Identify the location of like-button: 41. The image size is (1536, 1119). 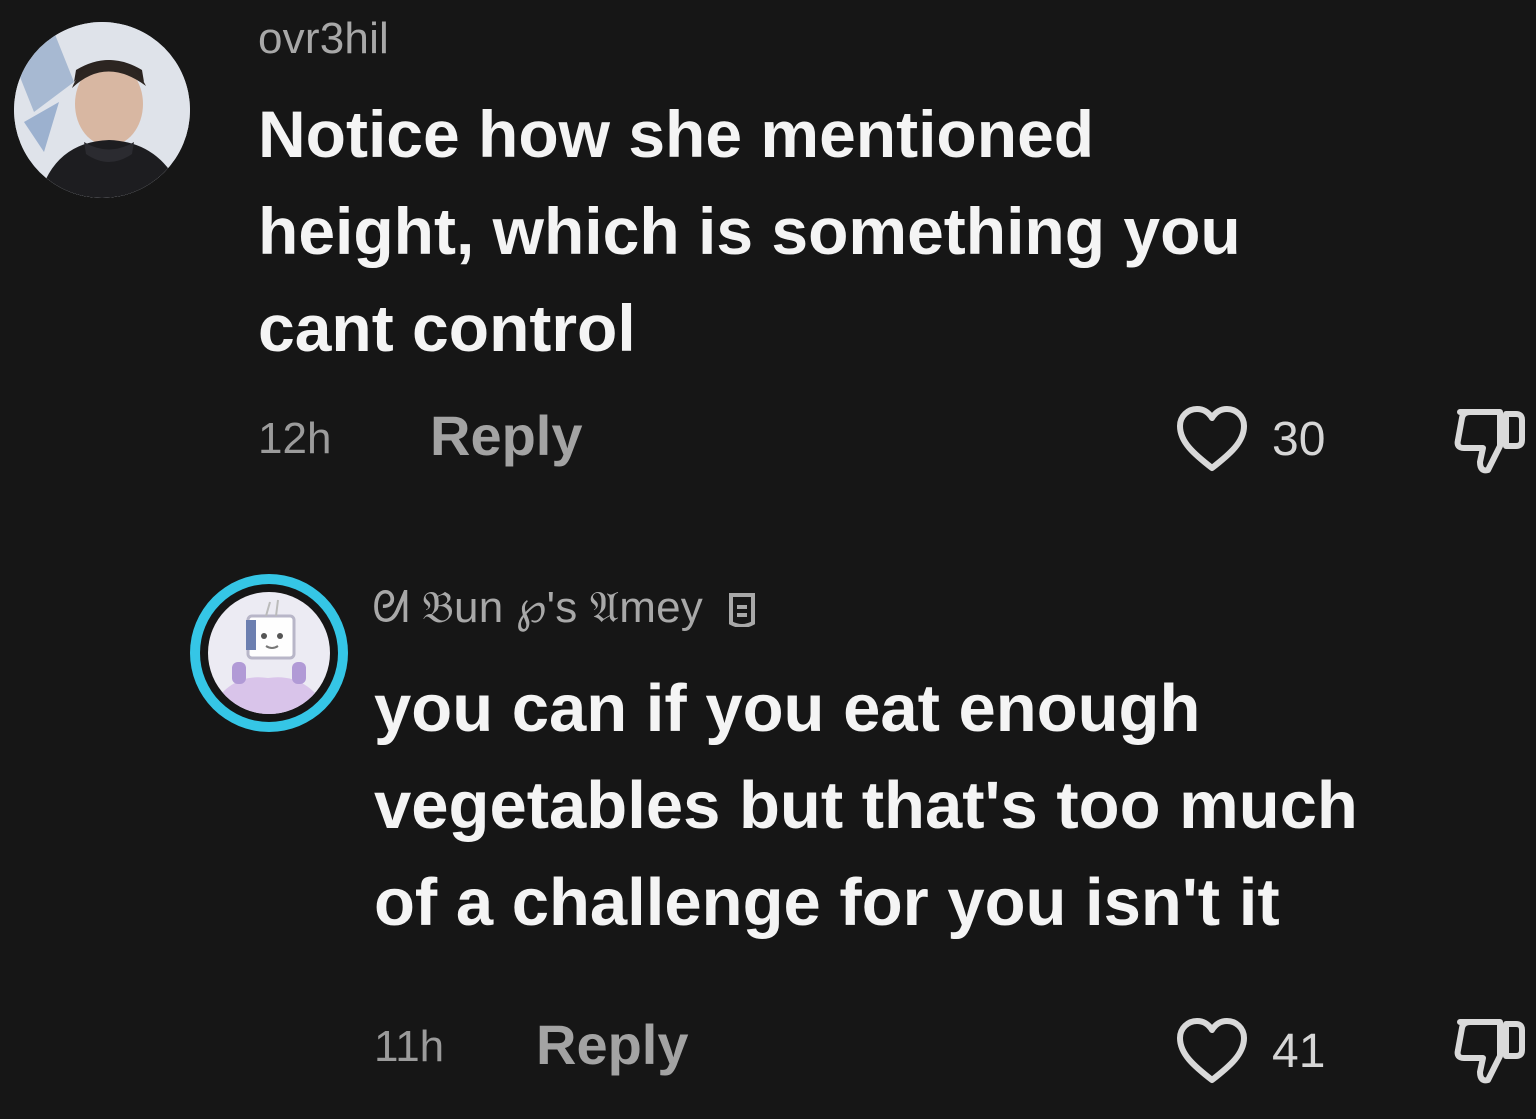
(1249, 1051).